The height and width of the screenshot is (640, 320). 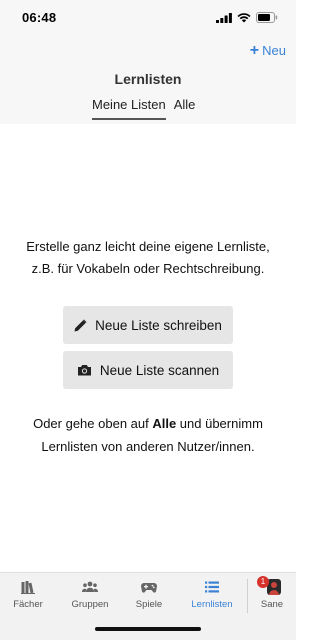 I want to click on home-indicator, so click(x=148, y=629).